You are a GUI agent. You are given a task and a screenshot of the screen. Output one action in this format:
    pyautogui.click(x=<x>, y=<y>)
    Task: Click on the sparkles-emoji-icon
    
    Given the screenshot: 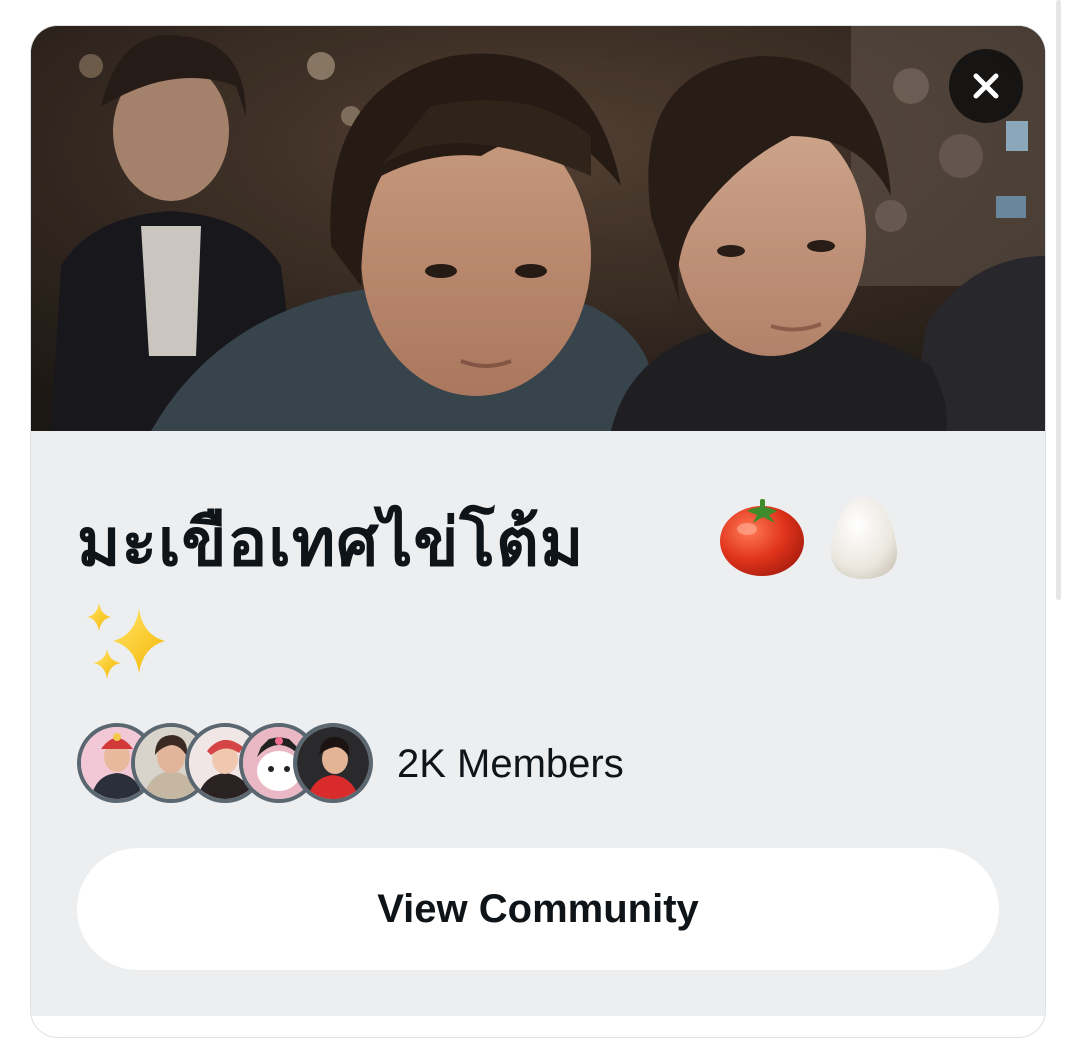 What is the action you would take?
    pyautogui.click(x=126, y=641)
    